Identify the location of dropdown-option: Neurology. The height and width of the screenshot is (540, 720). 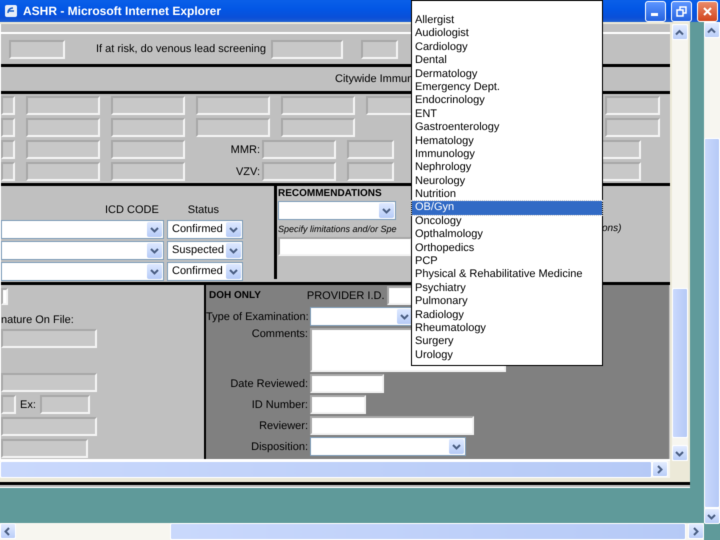
(507, 181).